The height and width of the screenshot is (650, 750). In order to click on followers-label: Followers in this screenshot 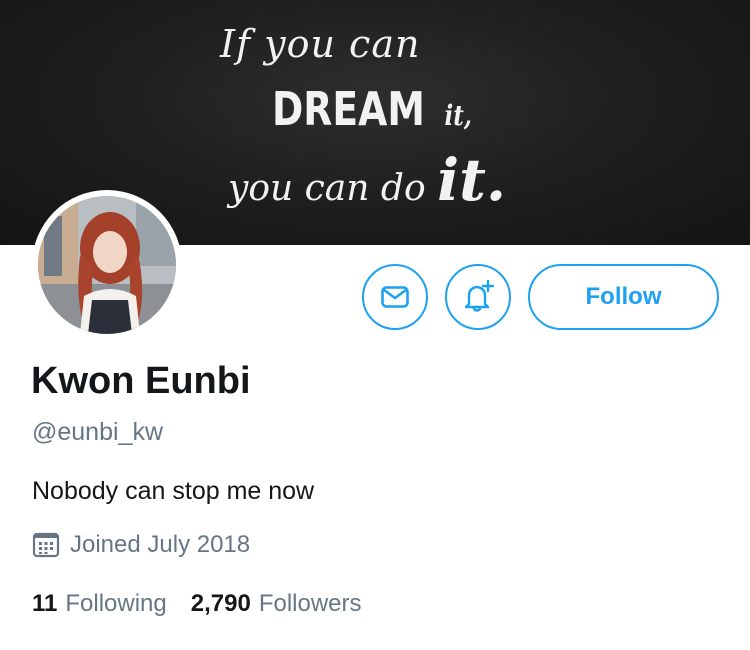, I will do `click(310, 604)`.